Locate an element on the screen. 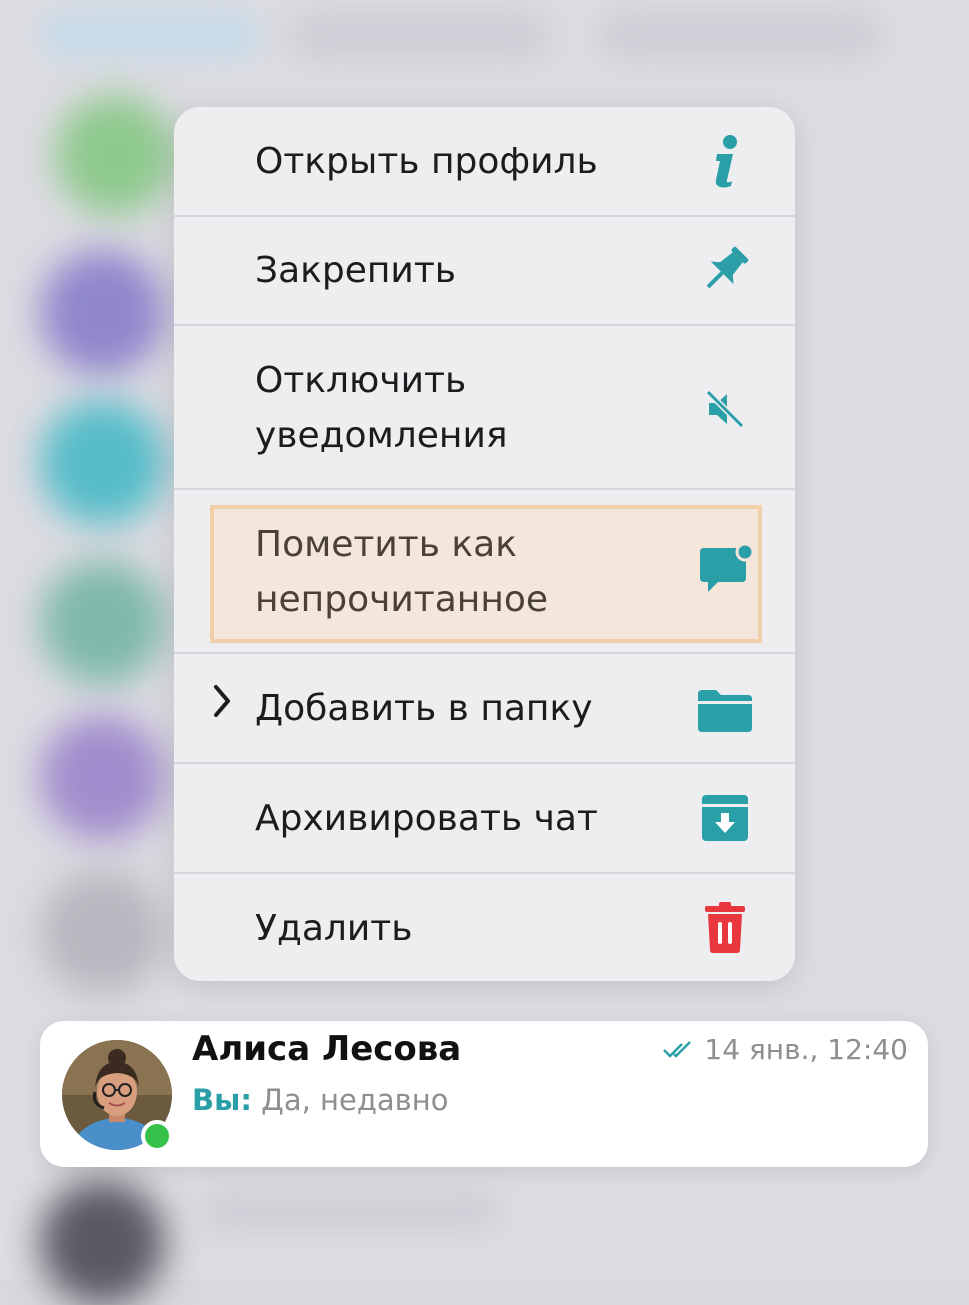 The width and height of the screenshot is (969, 1305). menu-item-add-to-folder: Добавить в папку is located at coordinates (484, 708).